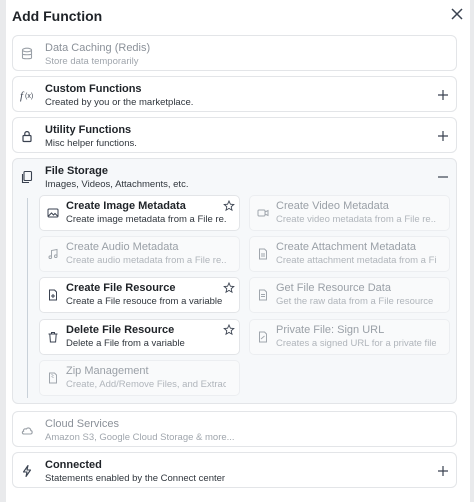  I want to click on function-icon: f (x), so click(26, 96).